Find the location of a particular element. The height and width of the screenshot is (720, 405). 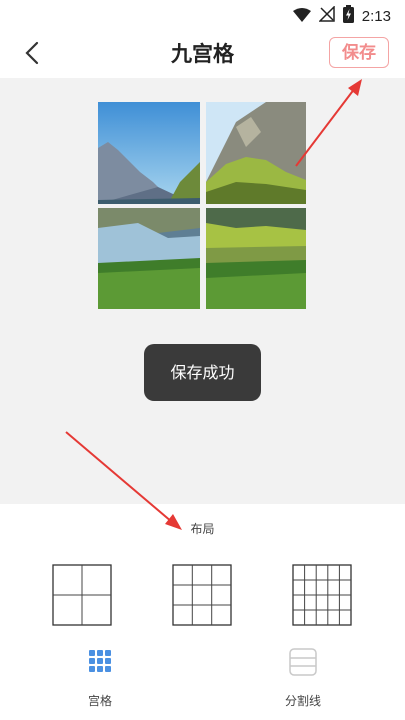

grid-icon is located at coordinates (100, 663).